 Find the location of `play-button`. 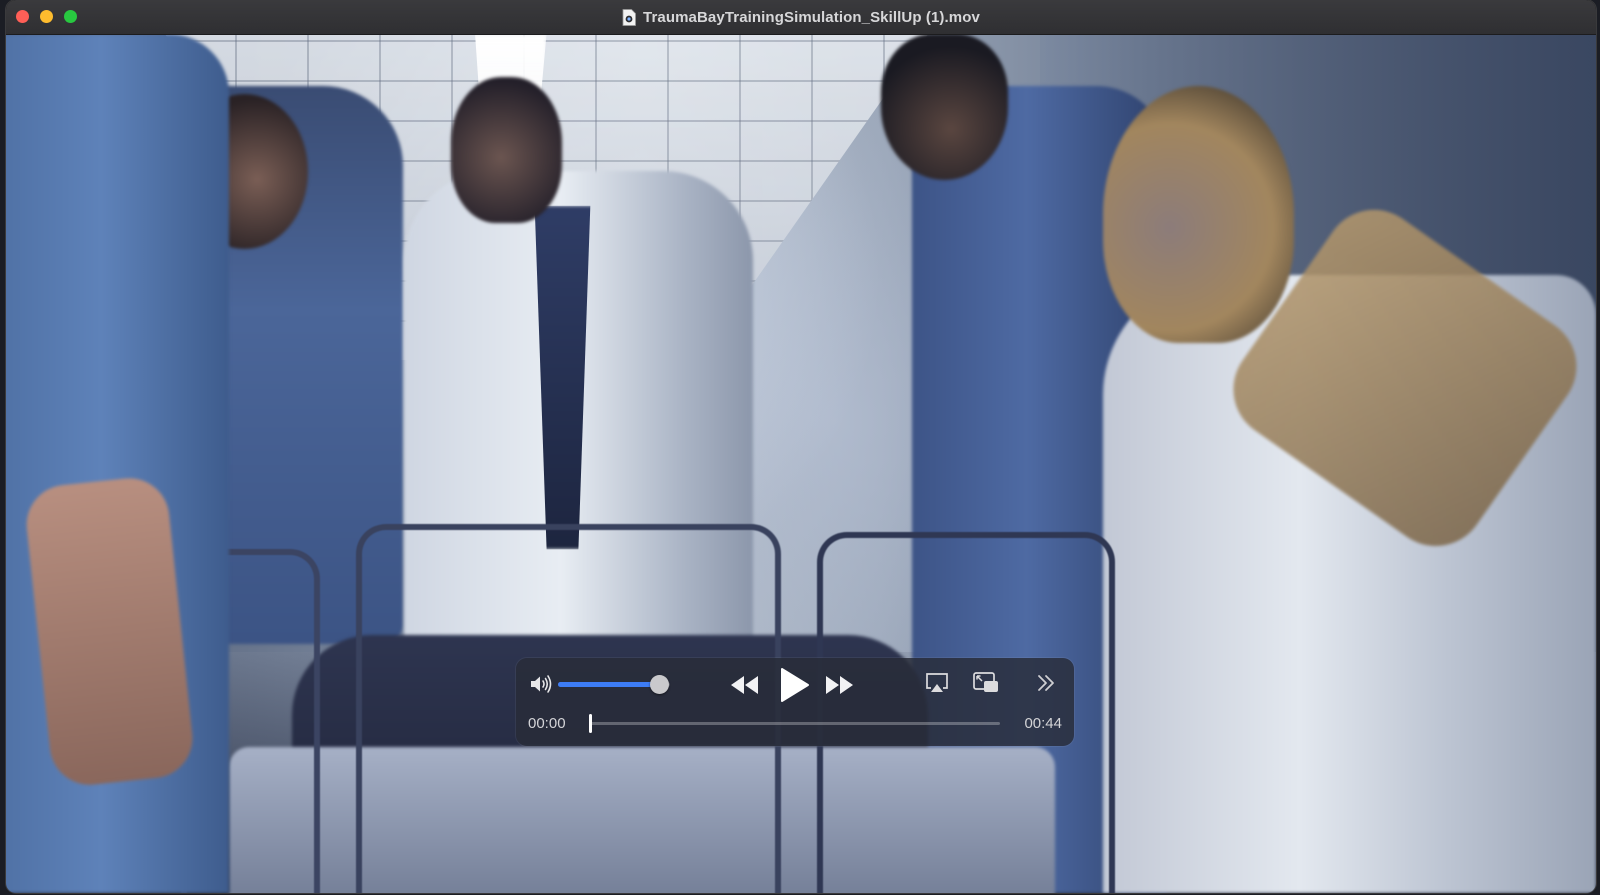

play-button is located at coordinates (793, 685).